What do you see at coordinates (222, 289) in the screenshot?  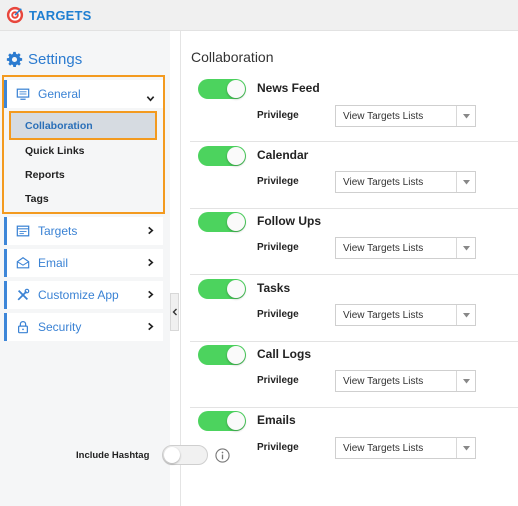 I see `tasks-toggle` at bounding box center [222, 289].